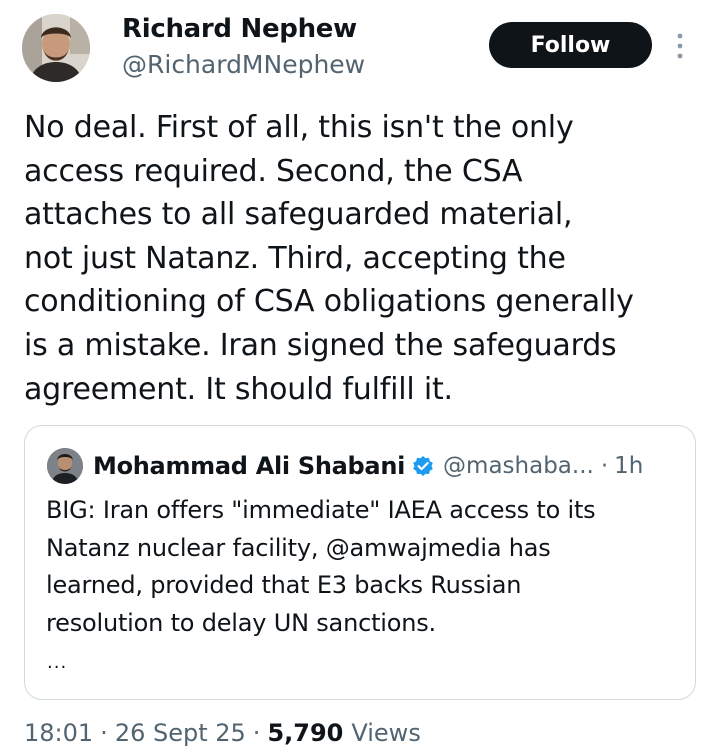 This screenshot has width=720, height=747. I want to click on author-display-name: Richard Nephew, so click(239, 29).